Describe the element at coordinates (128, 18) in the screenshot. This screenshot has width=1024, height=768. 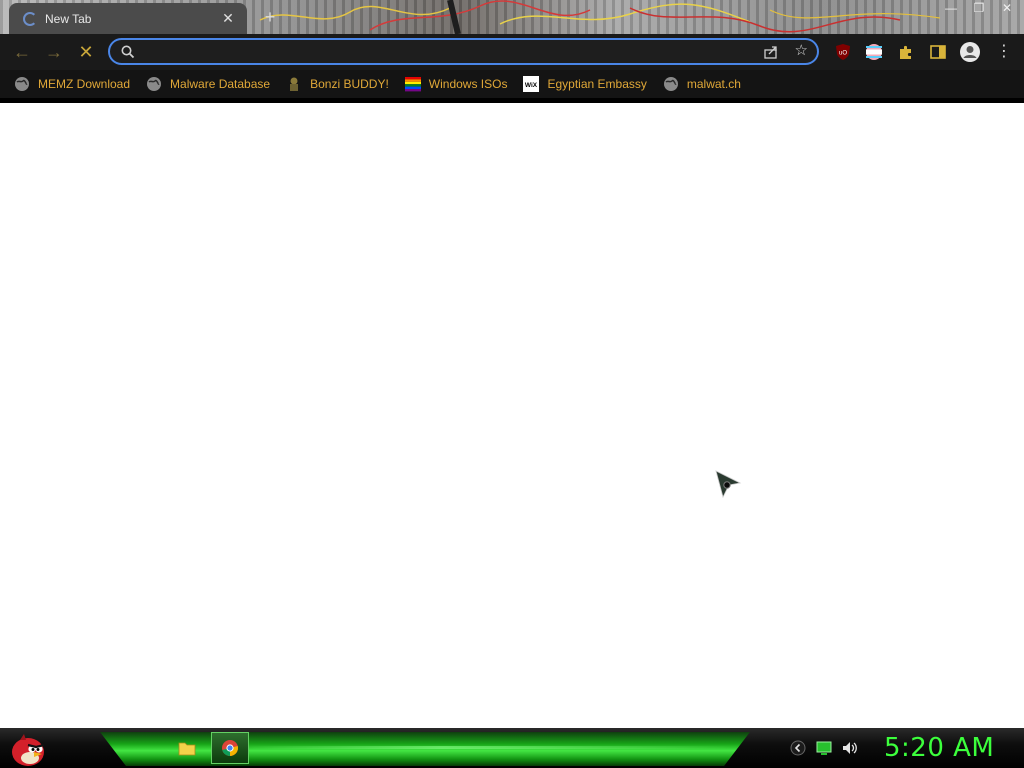
I see `tab-new-tab: New Tab ✕` at that location.